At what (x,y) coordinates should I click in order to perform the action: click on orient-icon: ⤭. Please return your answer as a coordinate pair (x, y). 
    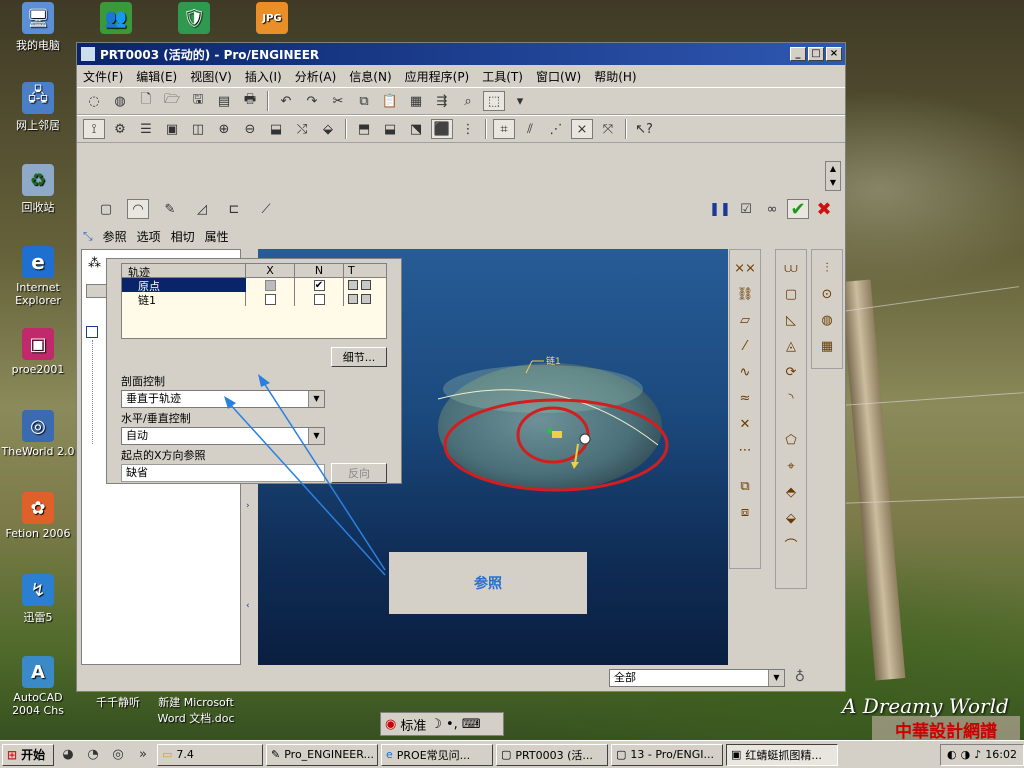
    Looking at the image, I should click on (302, 129).